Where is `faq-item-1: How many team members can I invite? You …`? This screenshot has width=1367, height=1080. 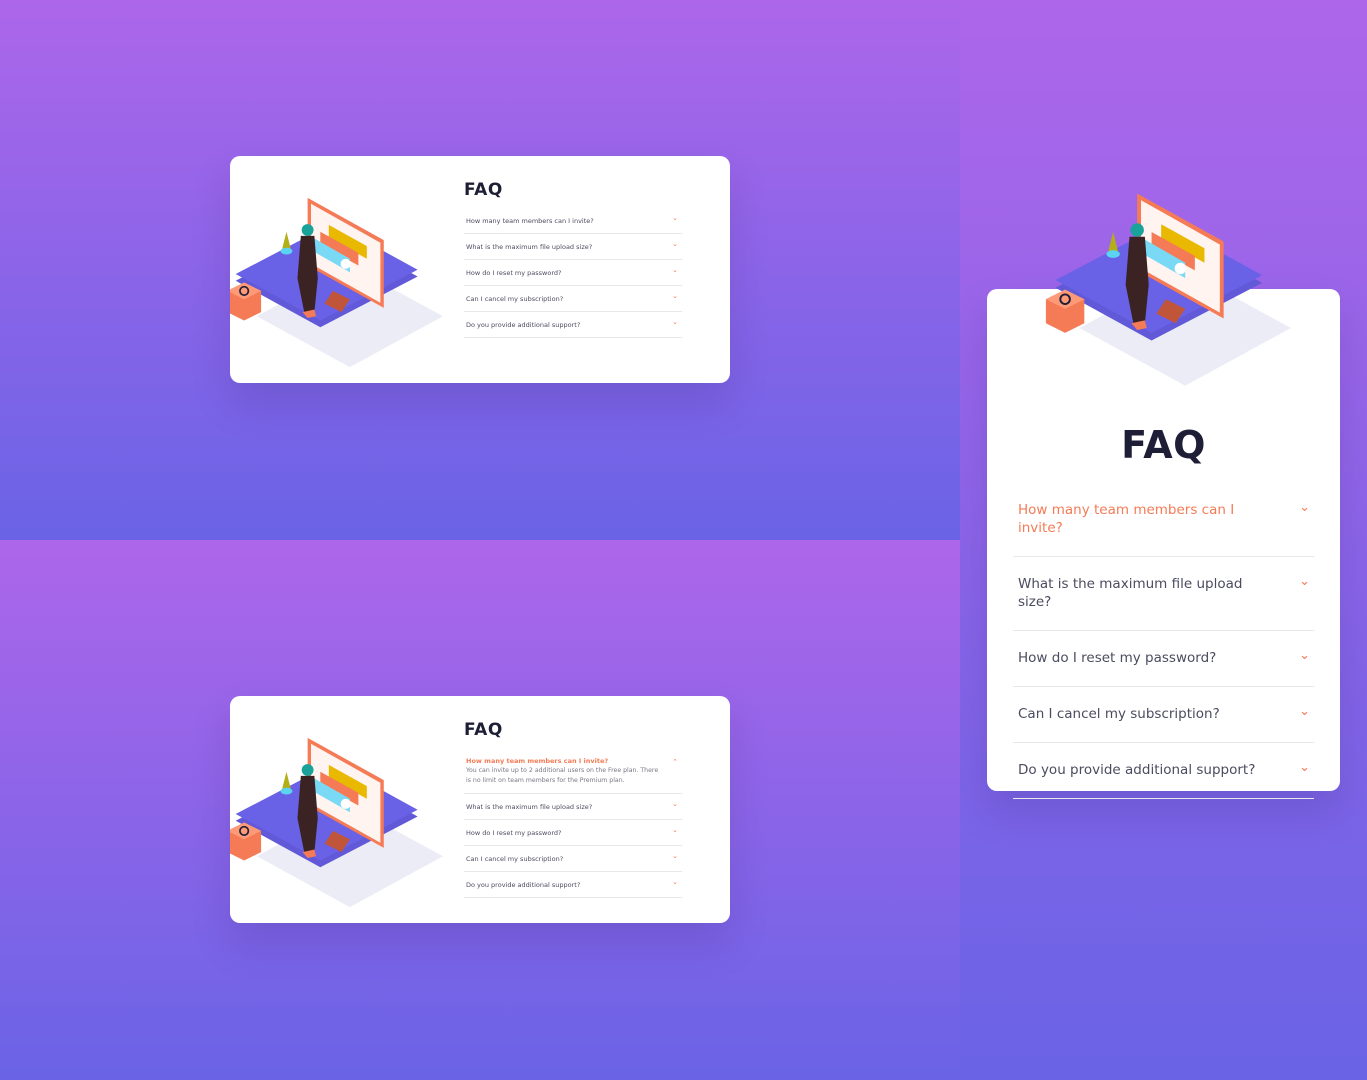
faq-item-1: How many team members can I invite? You … is located at coordinates (573, 771).